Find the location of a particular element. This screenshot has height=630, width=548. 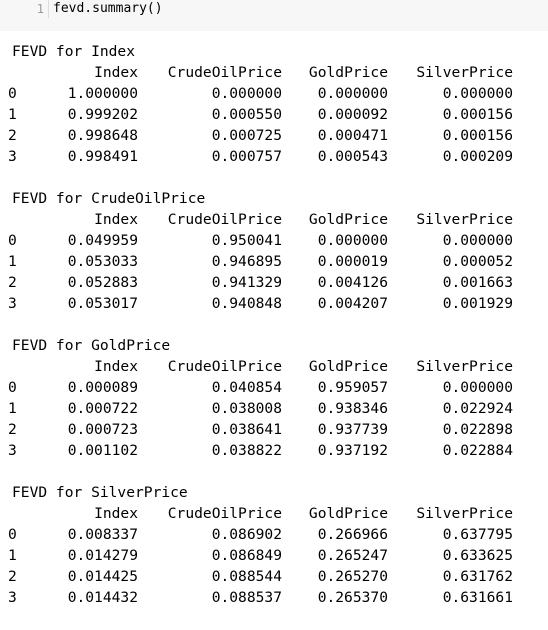

table-cell: 0.004126 is located at coordinates (352, 282).